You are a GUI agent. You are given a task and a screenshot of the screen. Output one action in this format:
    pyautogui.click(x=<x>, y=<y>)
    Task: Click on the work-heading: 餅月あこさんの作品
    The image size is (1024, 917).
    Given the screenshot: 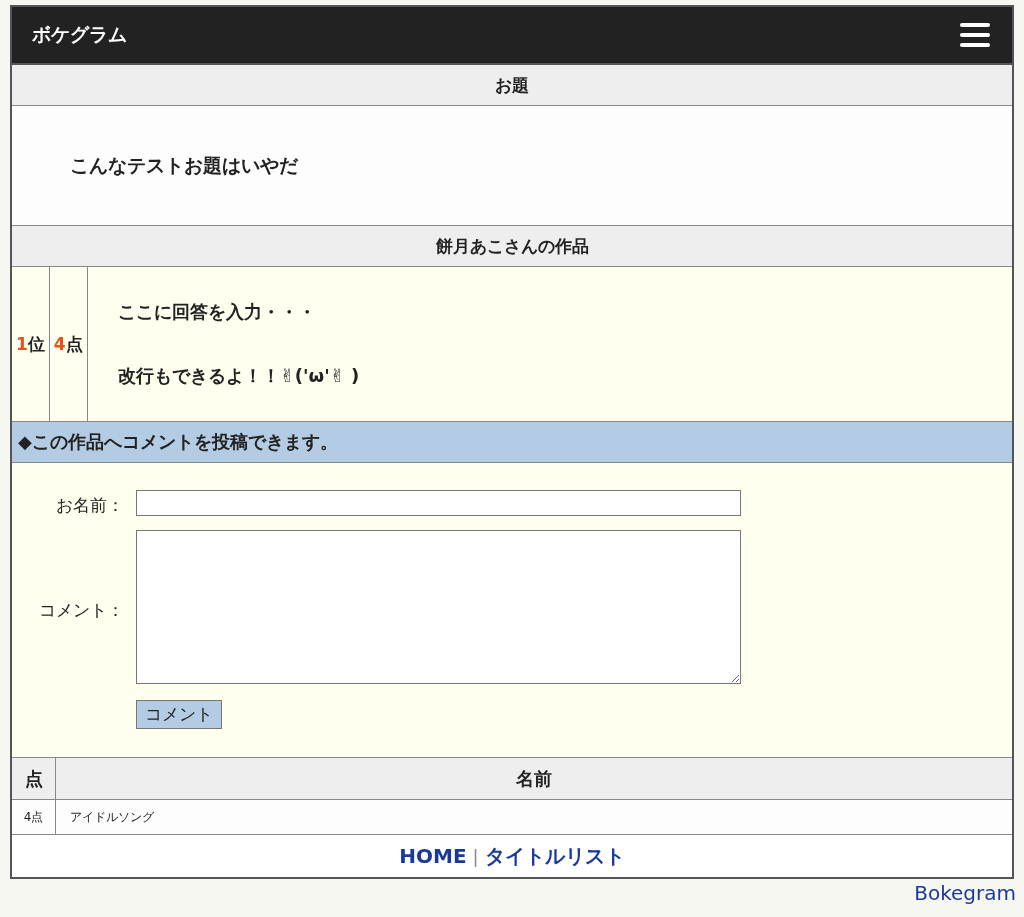 What is the action you would take?
    pyautogui.click(x=512, y=246)
    